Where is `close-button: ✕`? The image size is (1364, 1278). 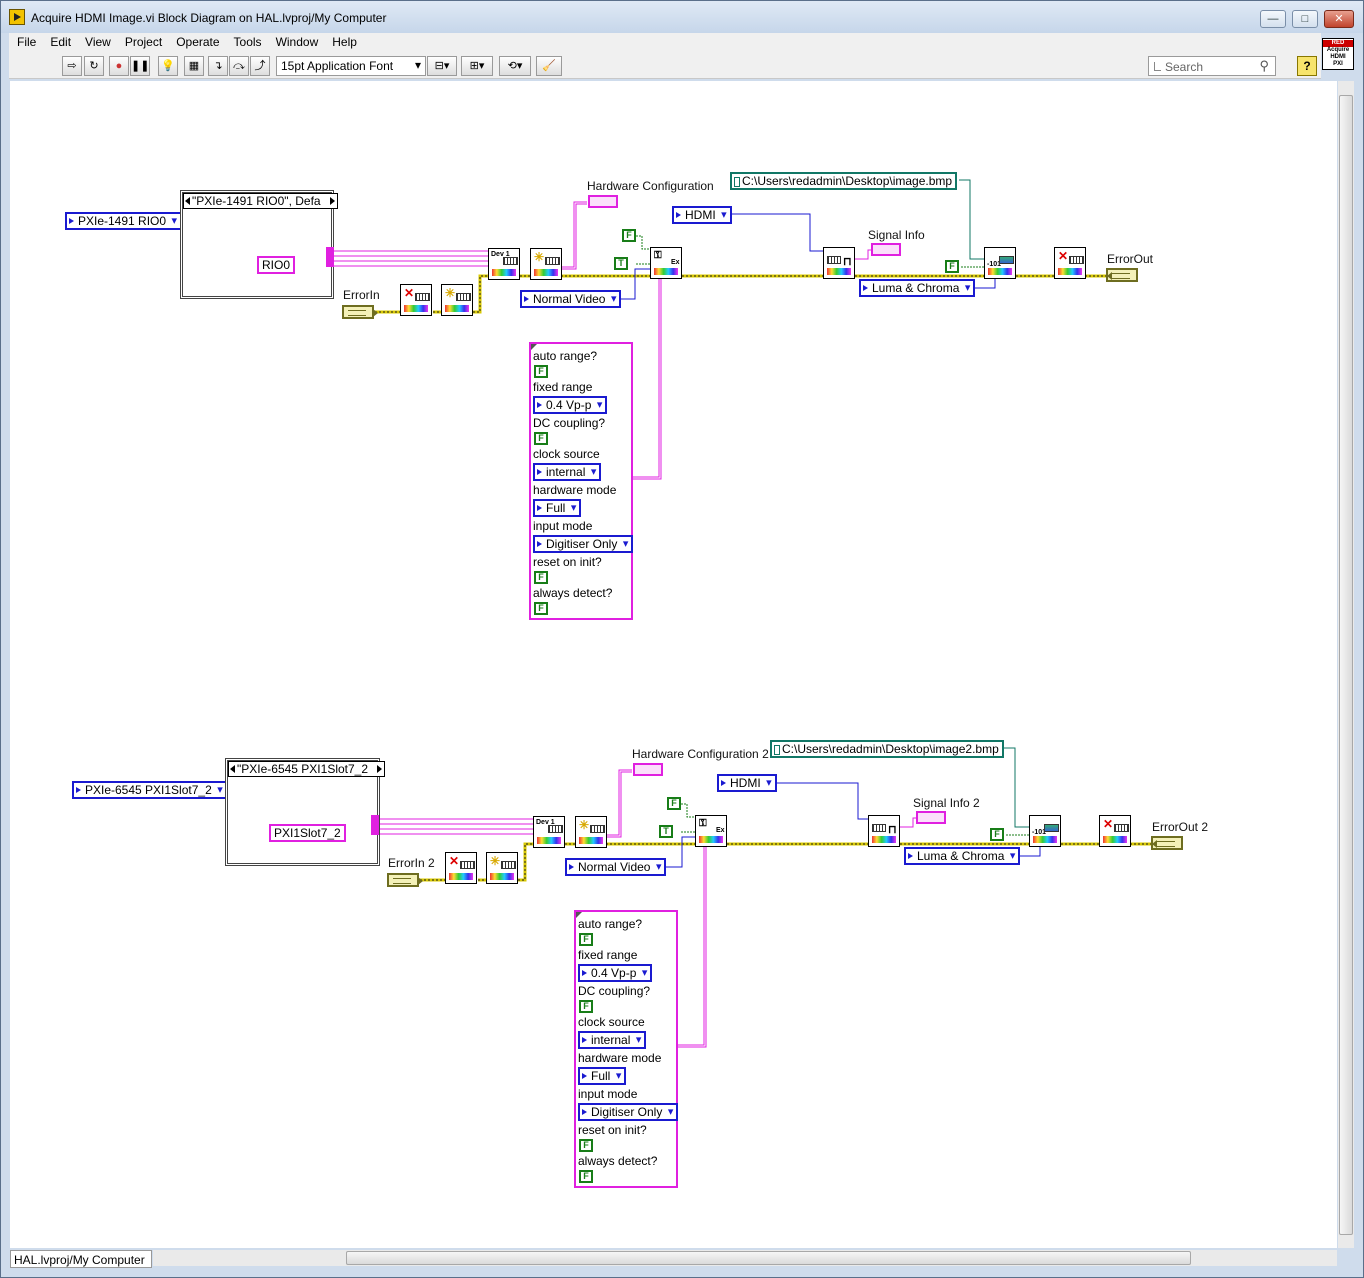 close-button: ✕ is located at coordinates (1339, 19).